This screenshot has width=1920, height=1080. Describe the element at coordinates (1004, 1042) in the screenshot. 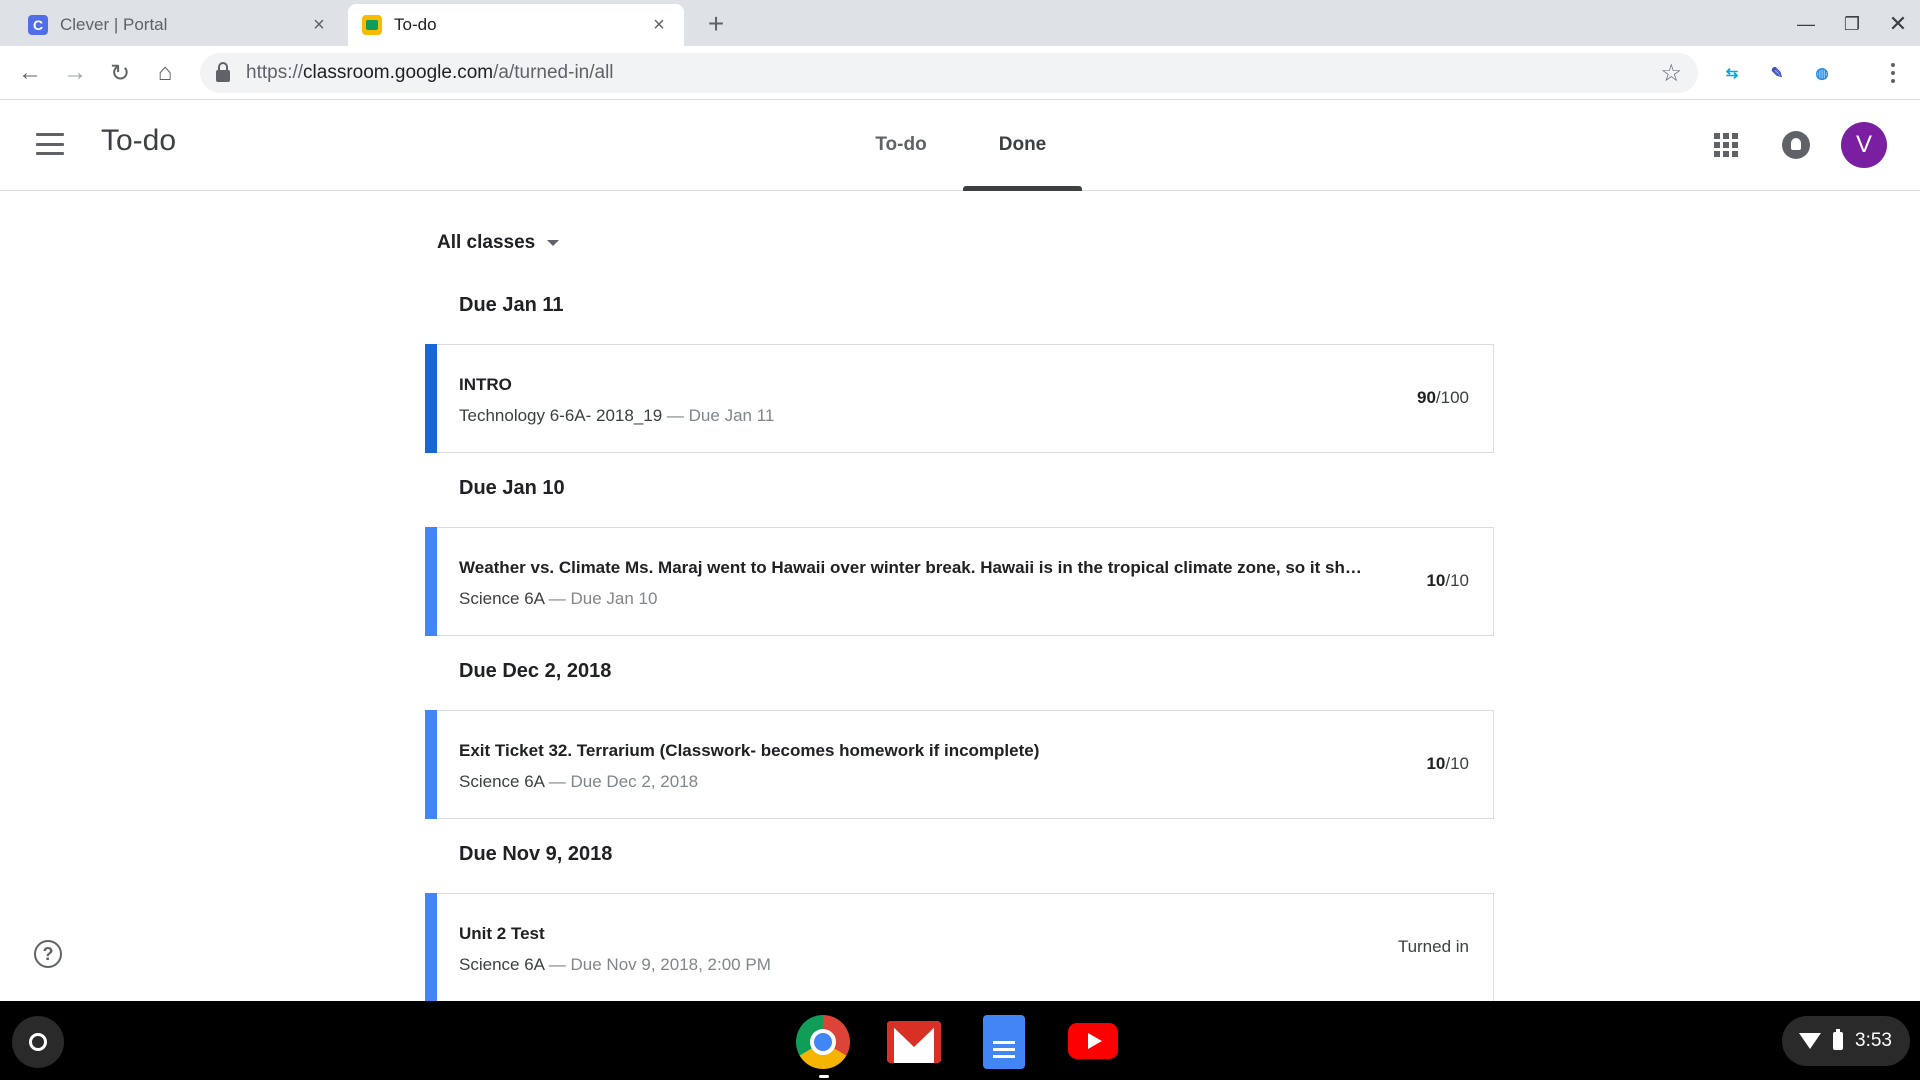

I see `docs-icon` at that location.